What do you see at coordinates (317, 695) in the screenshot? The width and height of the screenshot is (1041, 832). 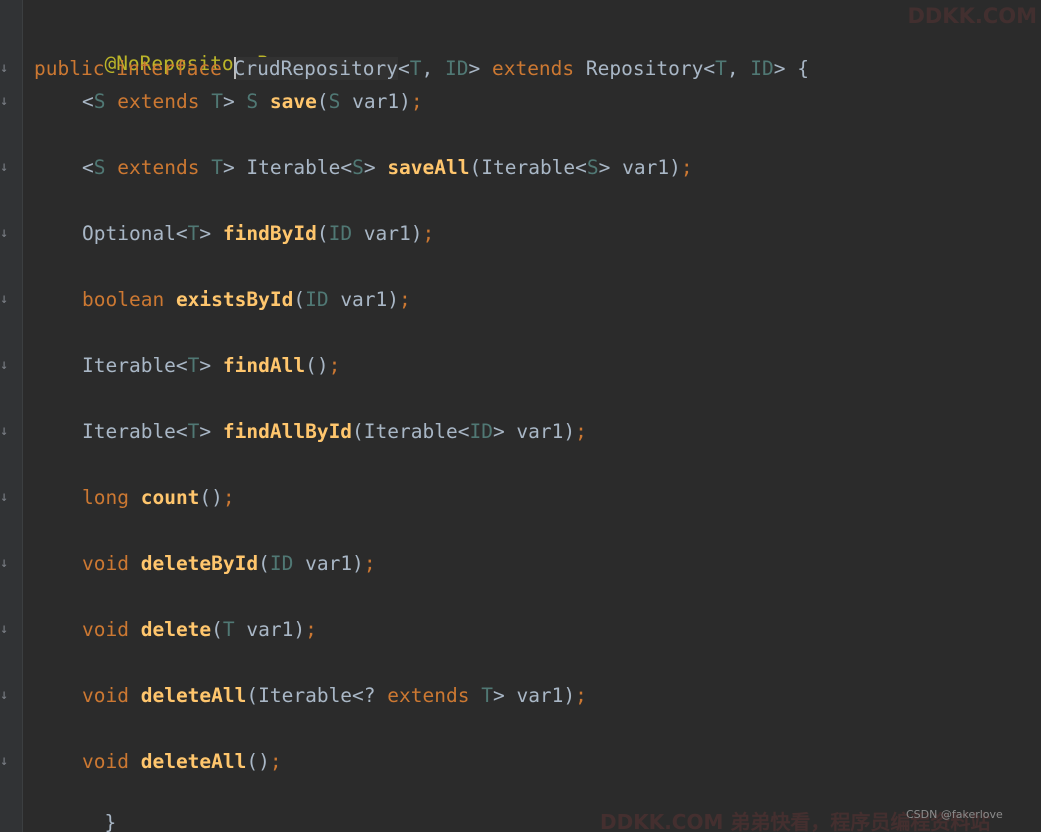 I see `code-token: (Iterable<?` at bounding box center [317, 695].